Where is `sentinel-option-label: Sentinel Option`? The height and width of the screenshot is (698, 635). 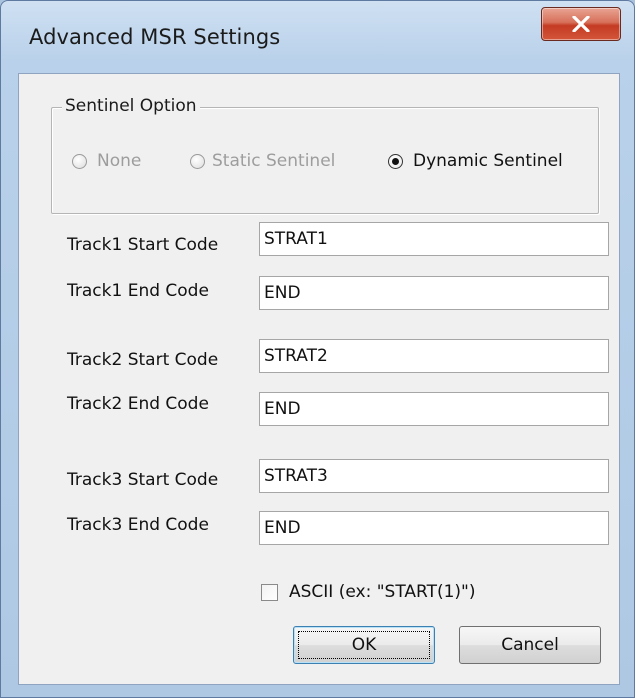 sentinel-option-label: Sentinel Option is located at coordinates (131, 106).